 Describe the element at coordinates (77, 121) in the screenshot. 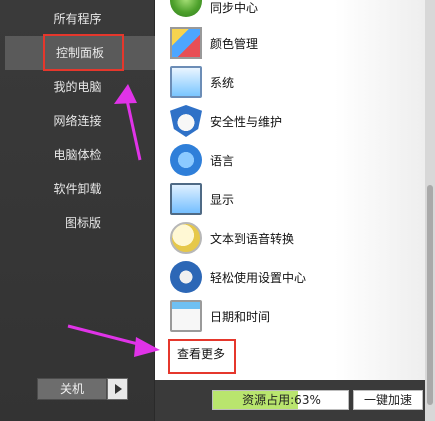

I see `sidebar-item-network: 网络连接` at that location.